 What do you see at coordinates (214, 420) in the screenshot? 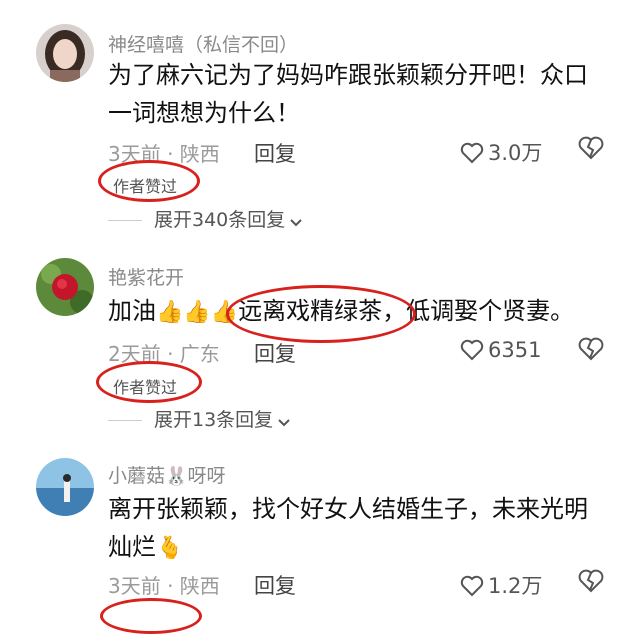
I see `expand-label: 展开13条回复` at bounding box center [214, 420].